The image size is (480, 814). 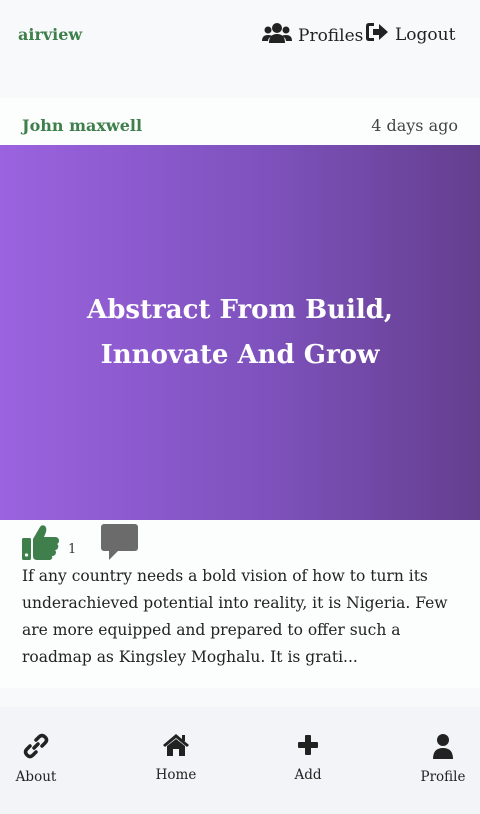 What do you see at coordinates (443, 751) in the screenshot?
I see `user-icon` at bounding box center [443, 751].